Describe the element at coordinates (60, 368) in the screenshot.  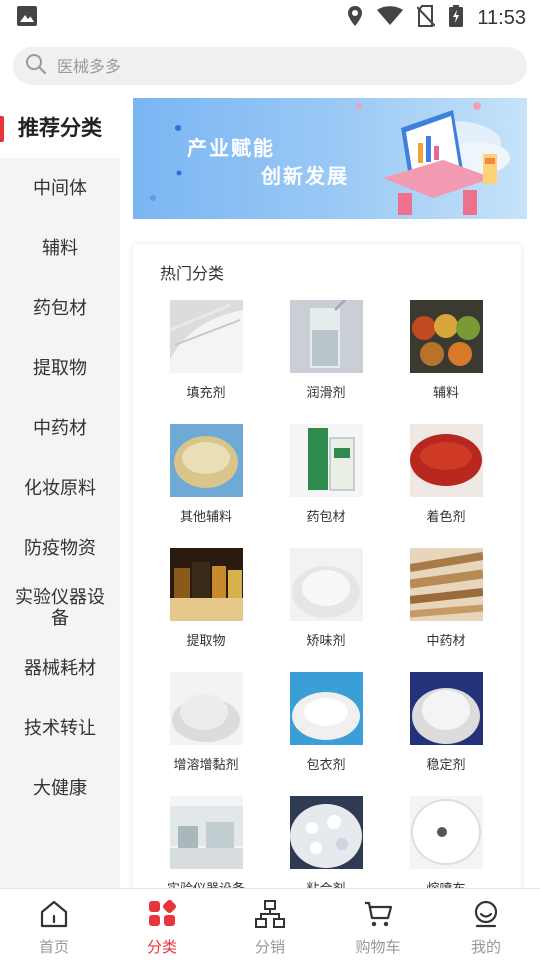
I see `sidebar-item-extracts: 提取物` at that location.